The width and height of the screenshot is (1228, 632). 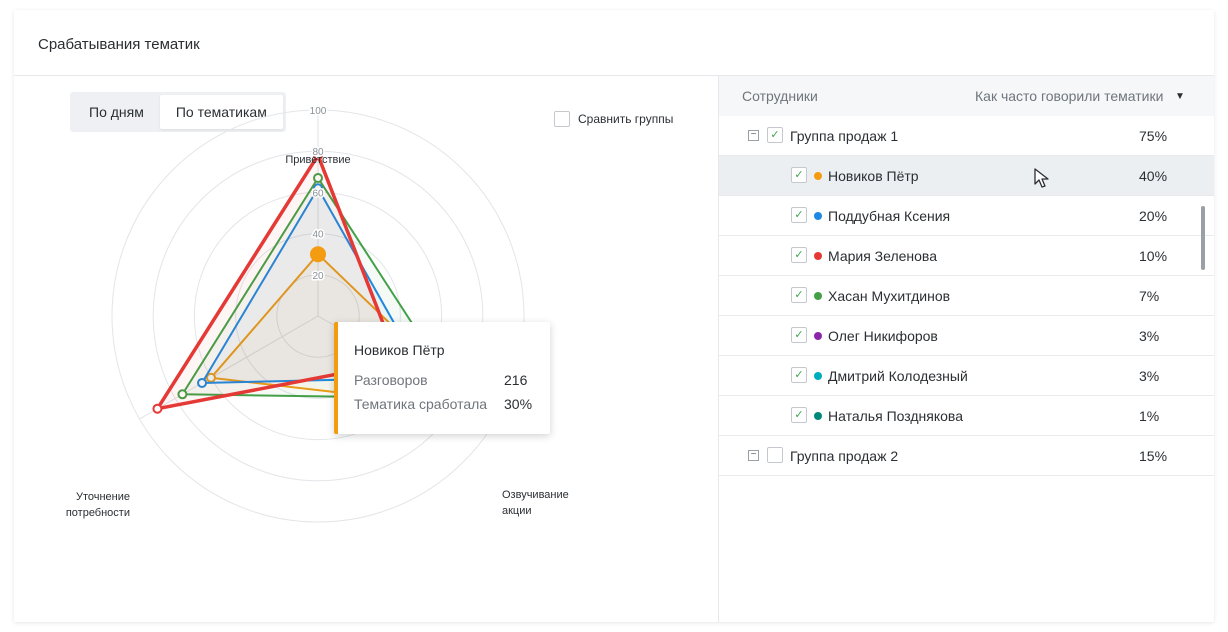 I want to click on row-percent: 75%, so click(x=1153, y=136).